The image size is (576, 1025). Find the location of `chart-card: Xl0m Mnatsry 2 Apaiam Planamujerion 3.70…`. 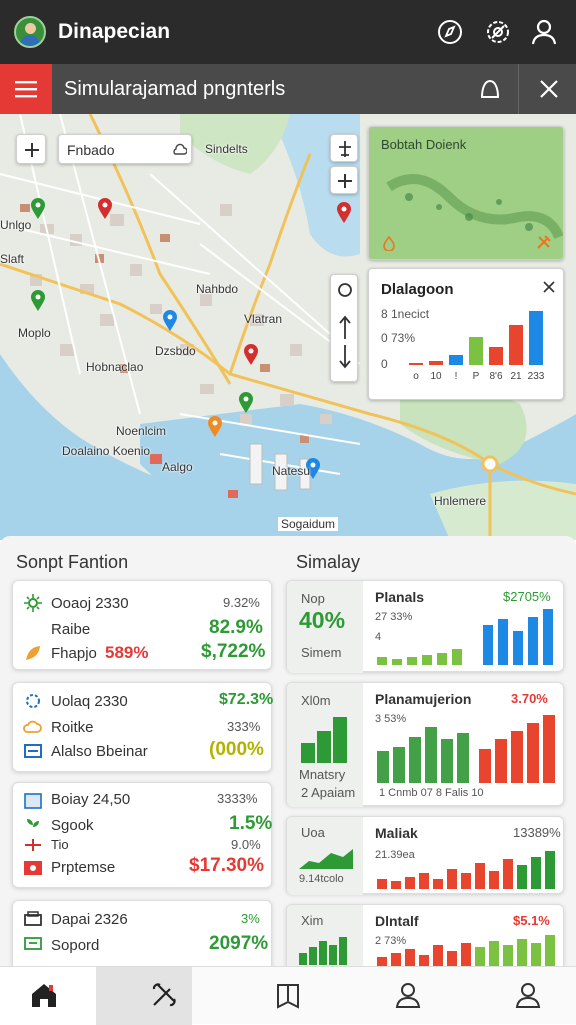

chart-card: Xl0m Mnatsry 2 Apaiam Planamujerion 3.70… is located at coordinates (425, 744).